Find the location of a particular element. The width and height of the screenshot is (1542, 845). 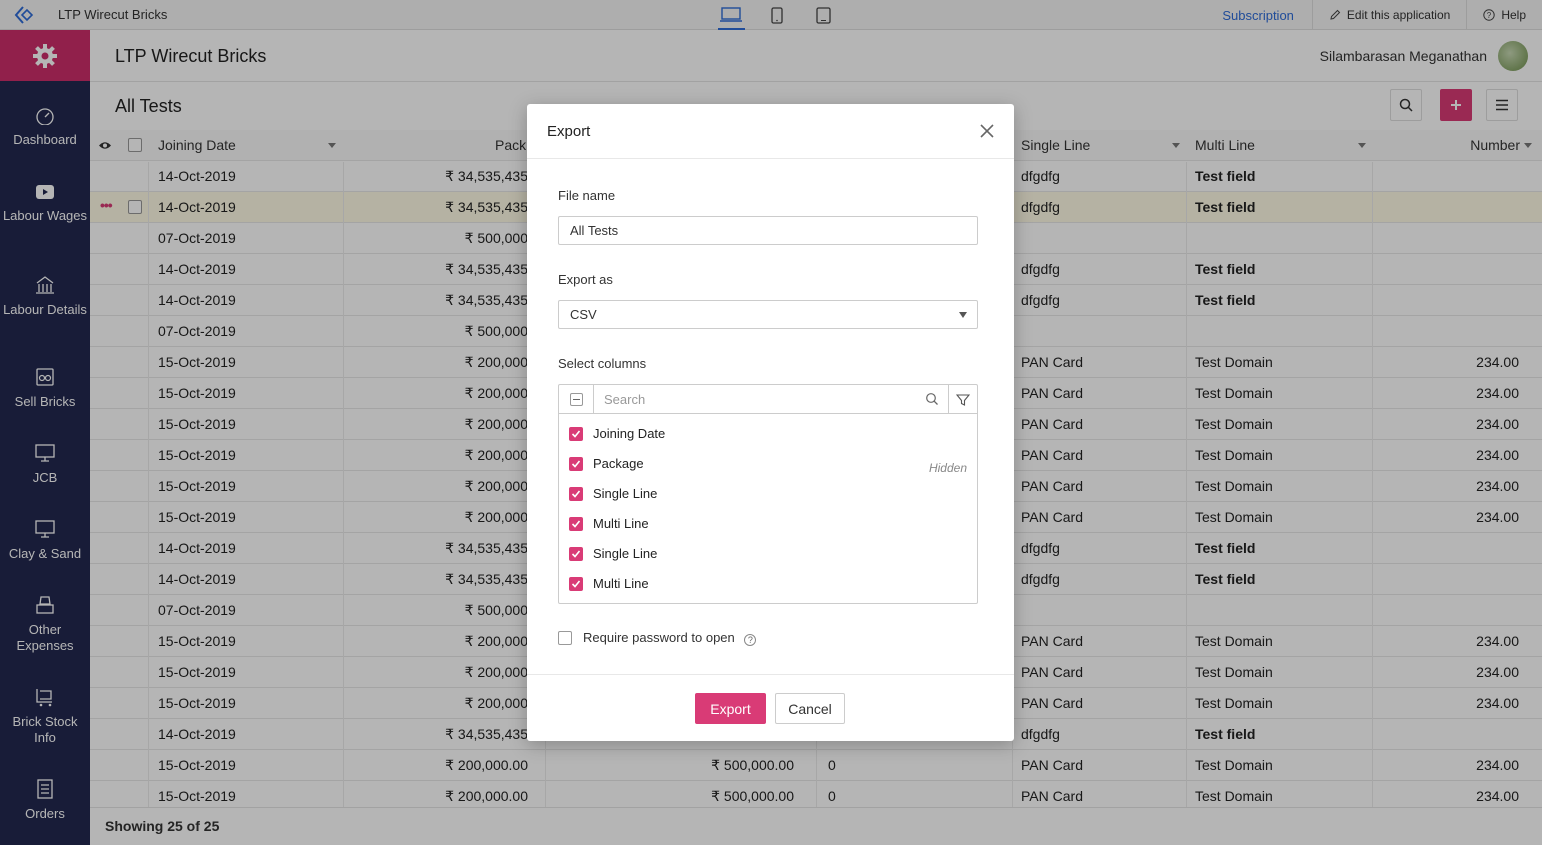

cancel-button: Cancel is located at coordinates (810, 708).